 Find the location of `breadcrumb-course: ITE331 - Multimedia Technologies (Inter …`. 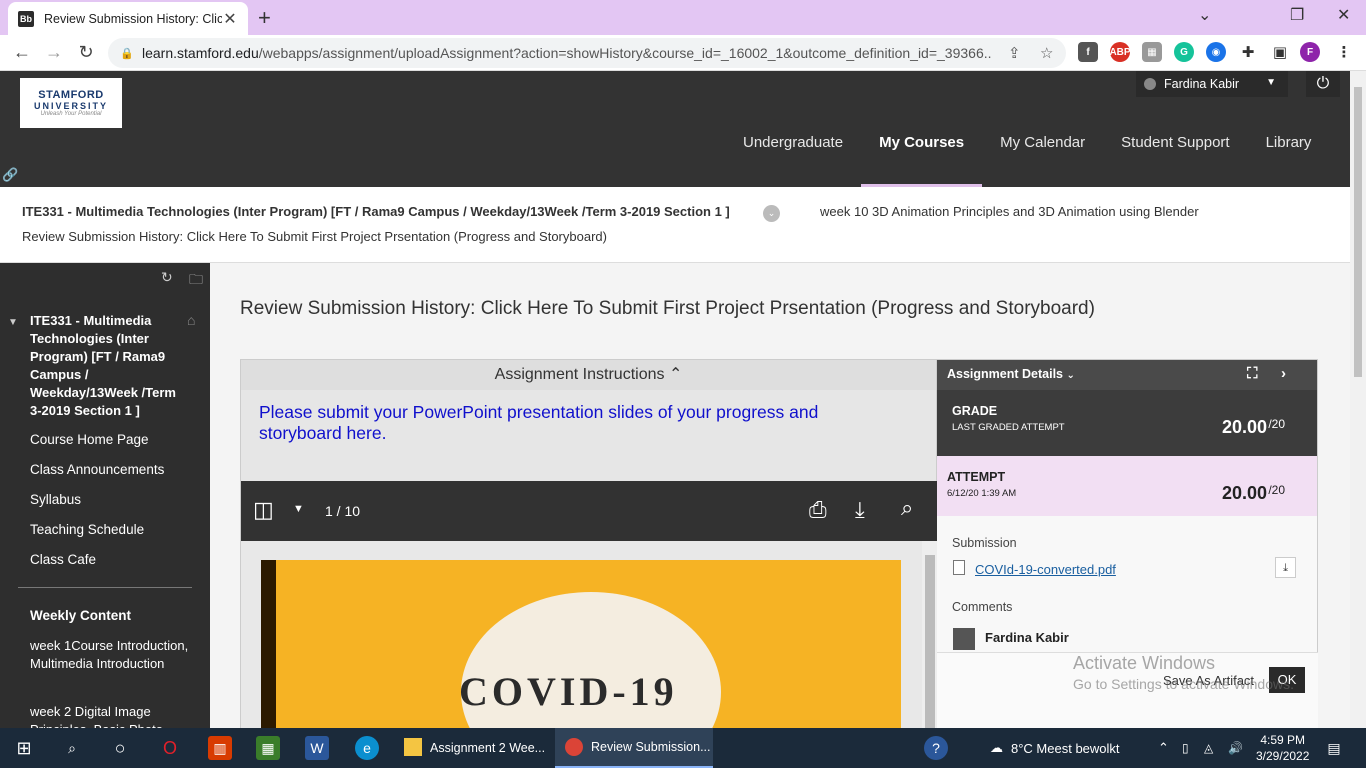

breadcrumb-course: ITE331 - Multimedia Technologies (Inter … is located at coordinates (376, 211).